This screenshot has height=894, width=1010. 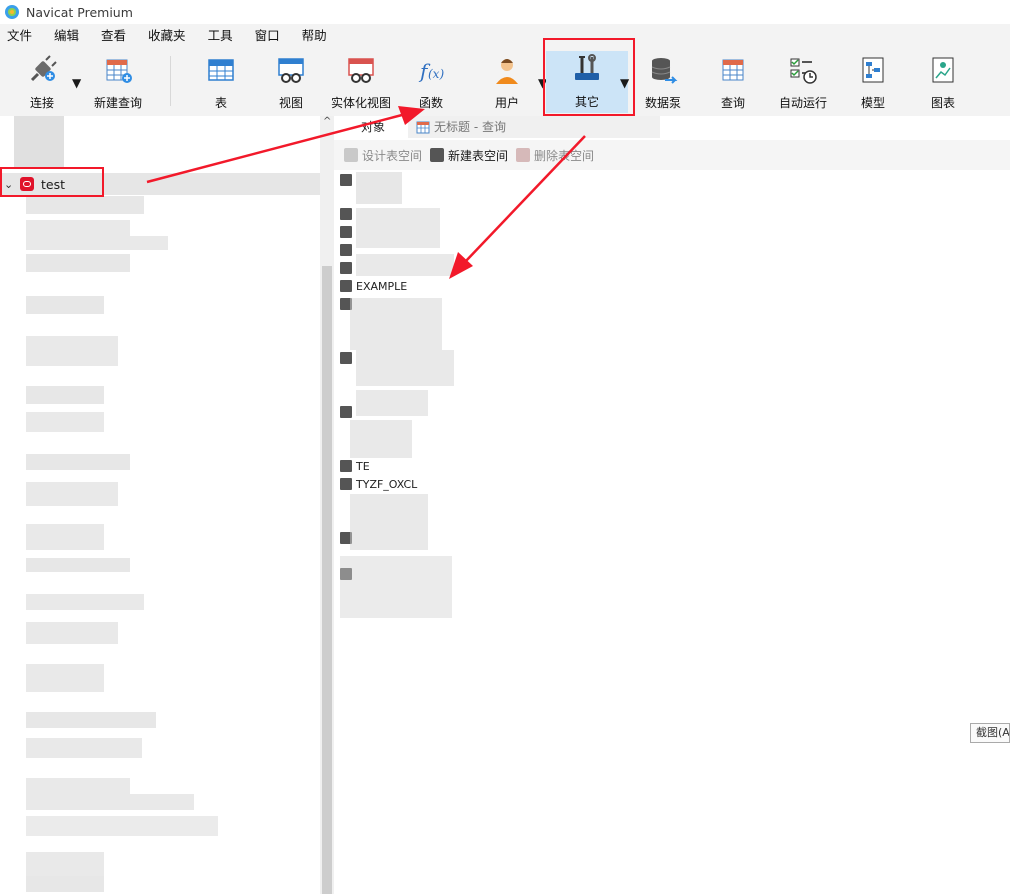 I want to click on menu-favorites: 收藏夹, so click(x=167, y=36).